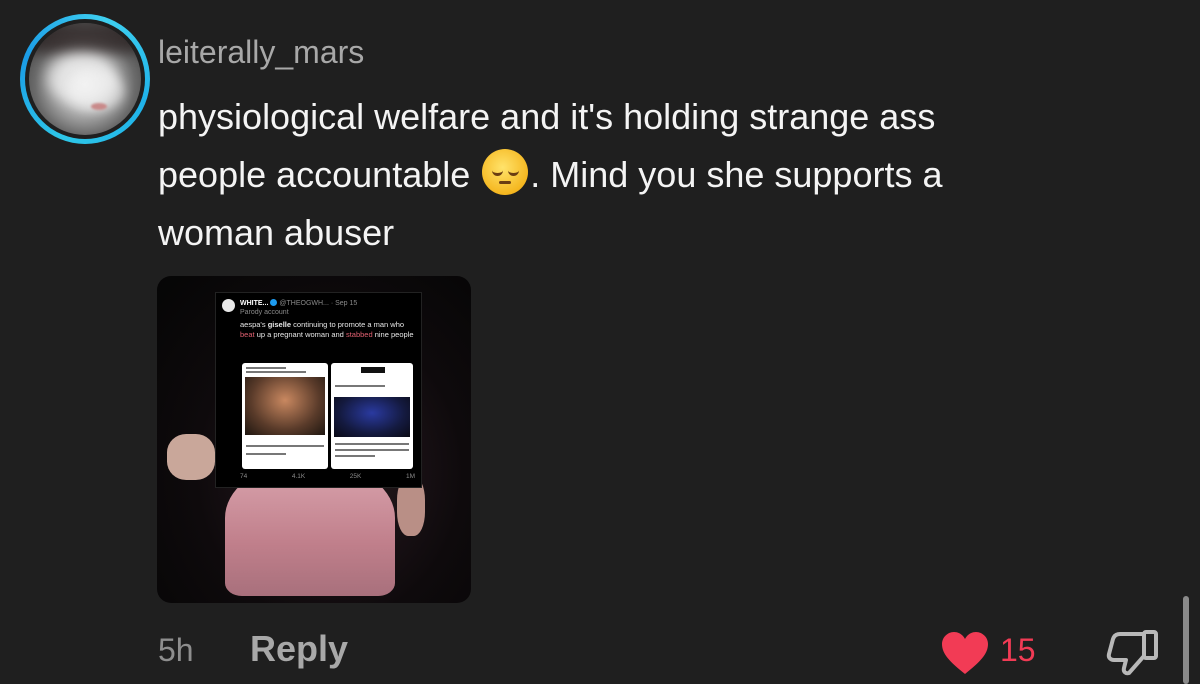 Image resolution: width=1200 pixels, height=684 pixels. I want to click on tweet-text: nine people, so click(393, 334).